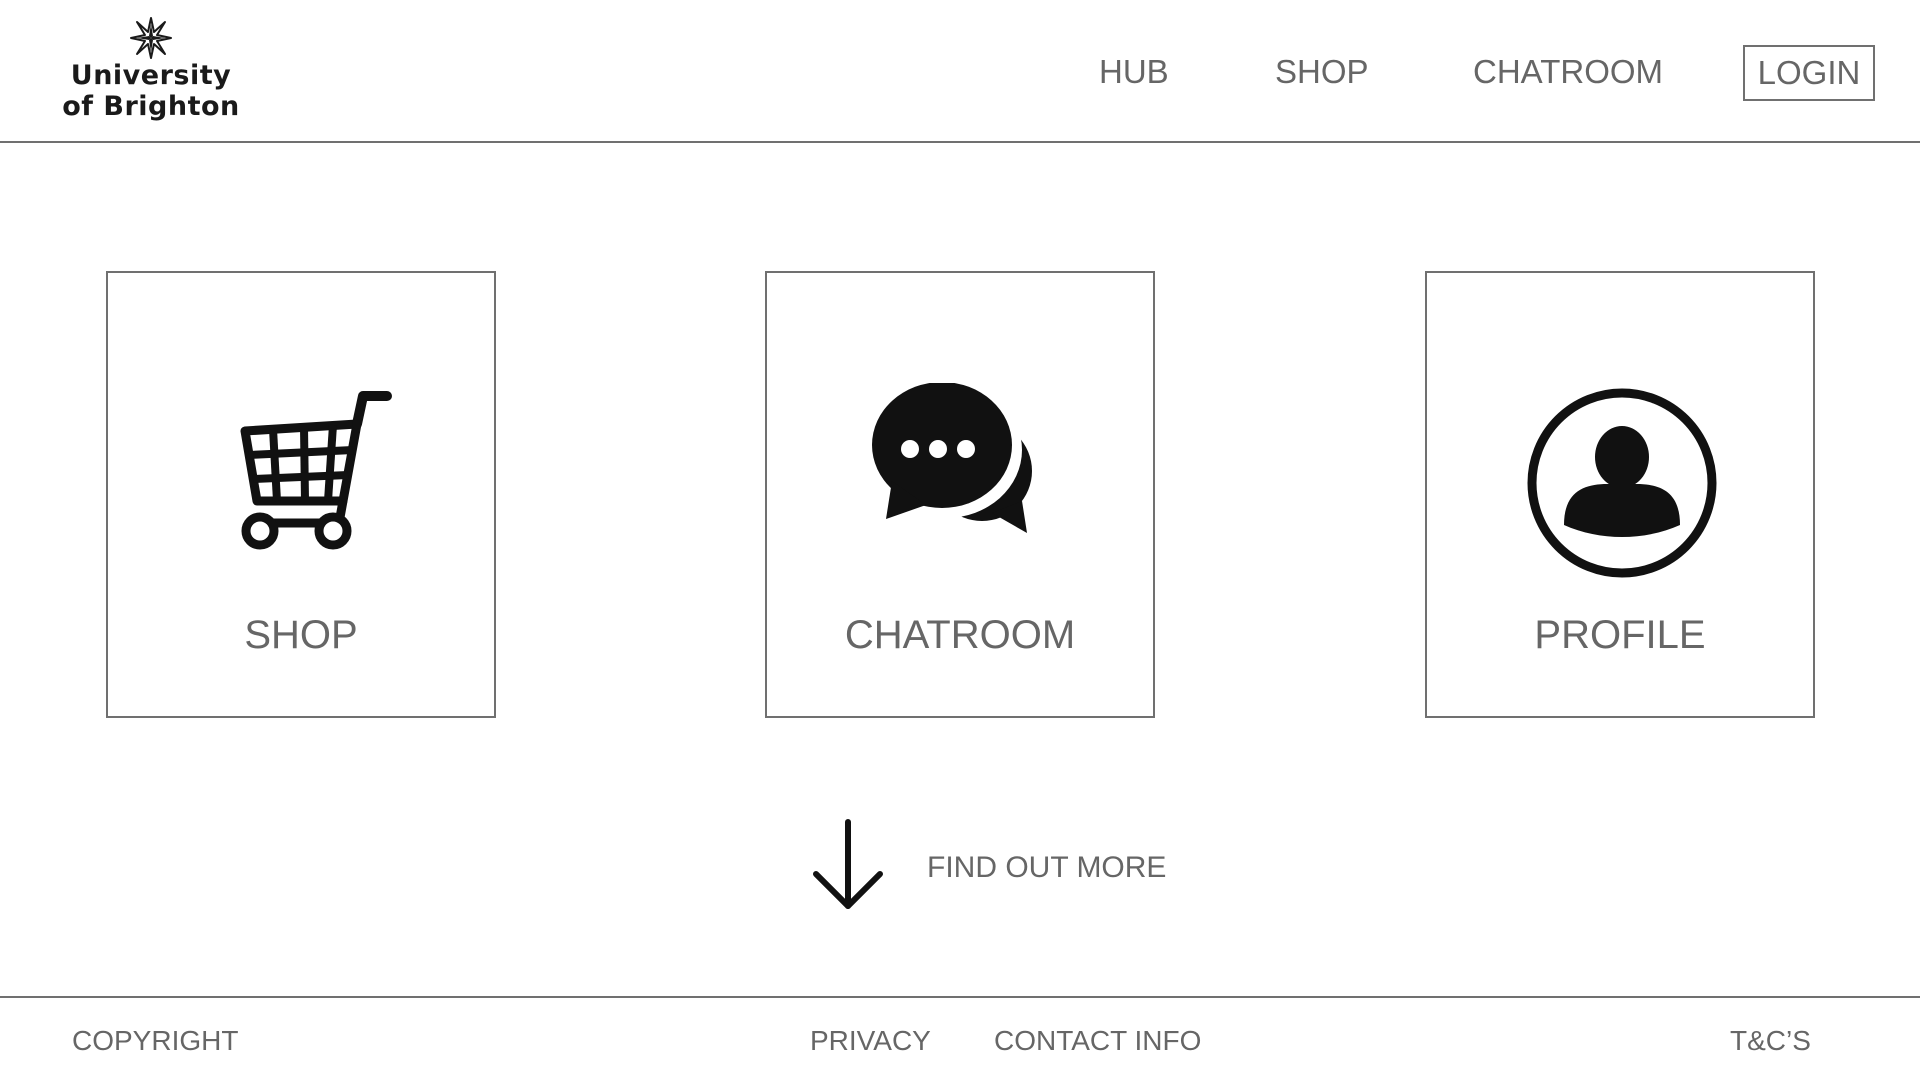 Image resolution: width=1920 pixels, height=1080 pixels. What do you see at coordinates (301, 635) in the screenshot?
I see `shop-card-label: SHOP` at bounding box center [301, 635].